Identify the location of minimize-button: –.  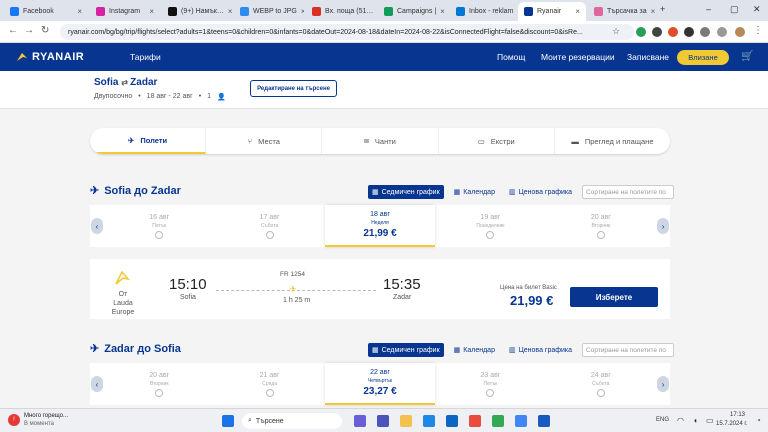
(708, 9).